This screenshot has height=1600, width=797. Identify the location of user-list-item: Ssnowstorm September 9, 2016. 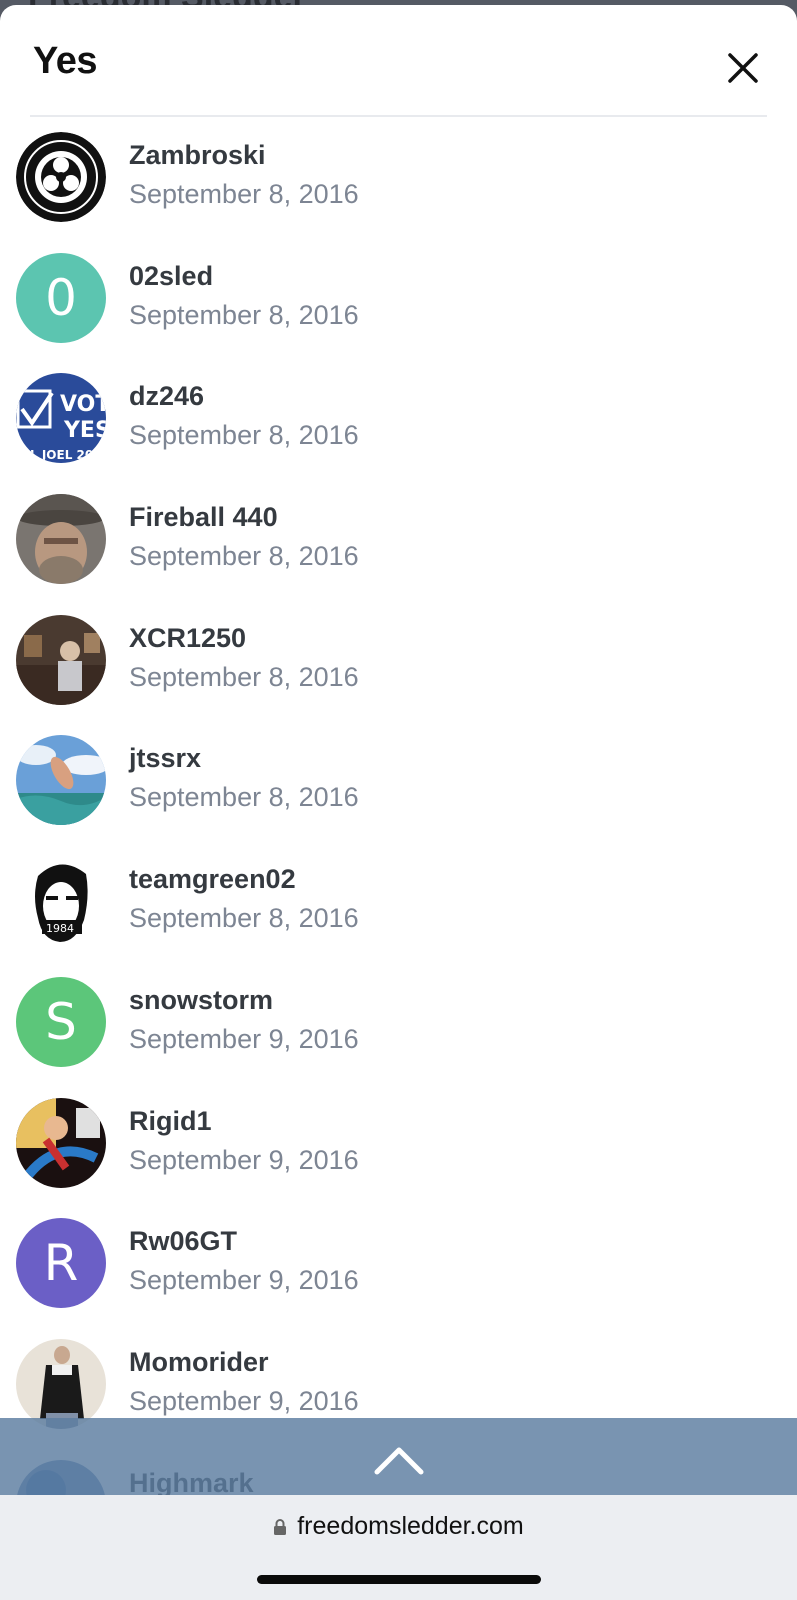
(398, 1031).